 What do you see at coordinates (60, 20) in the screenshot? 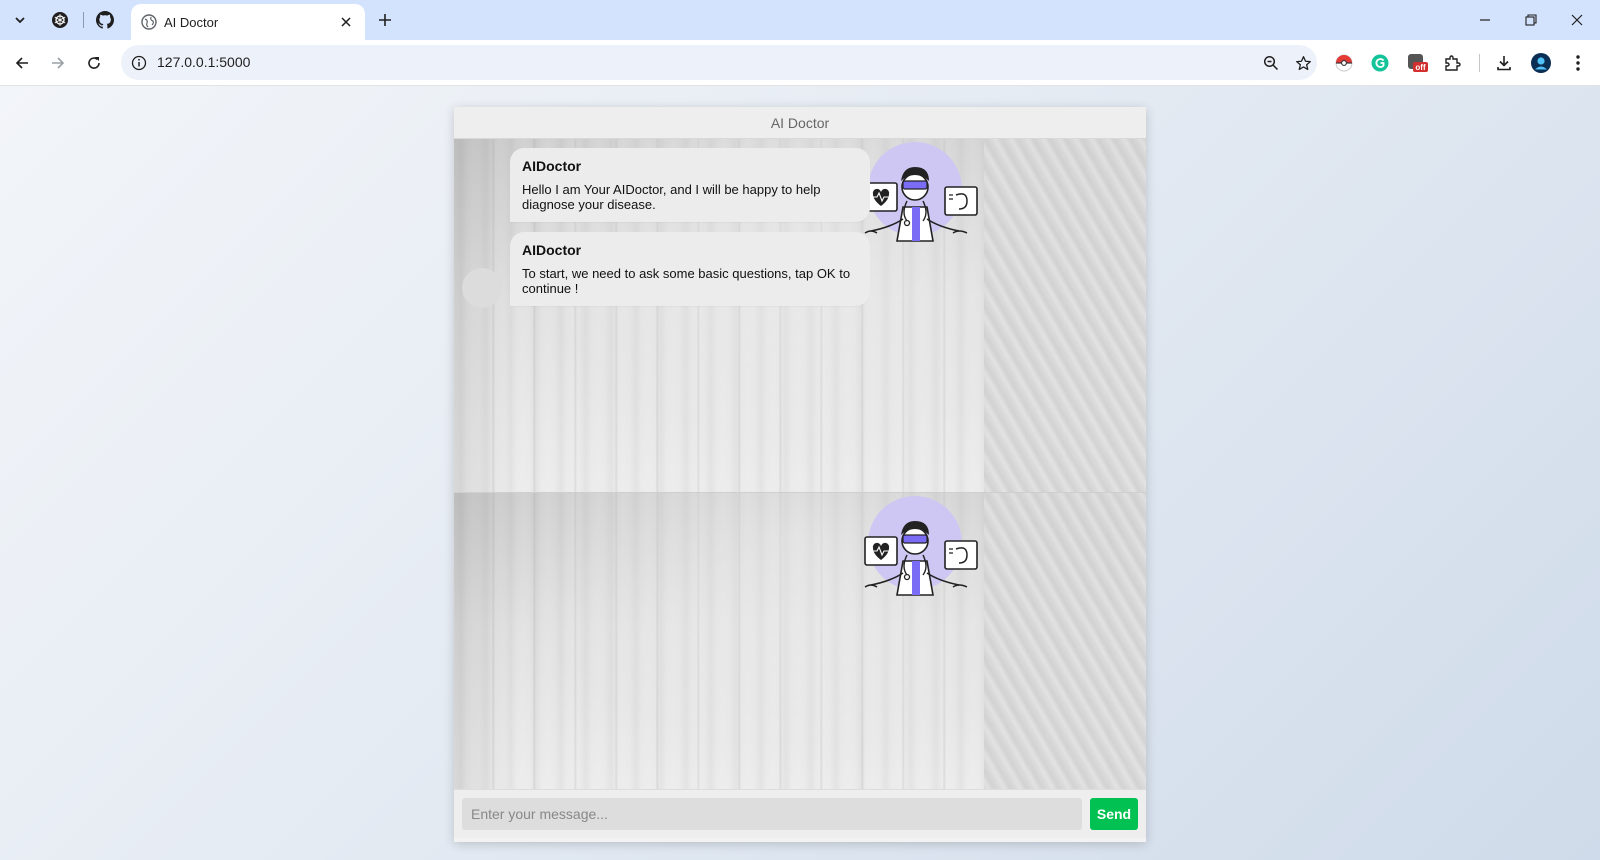
I see `openai-icon` at bounding box center [60, 20].